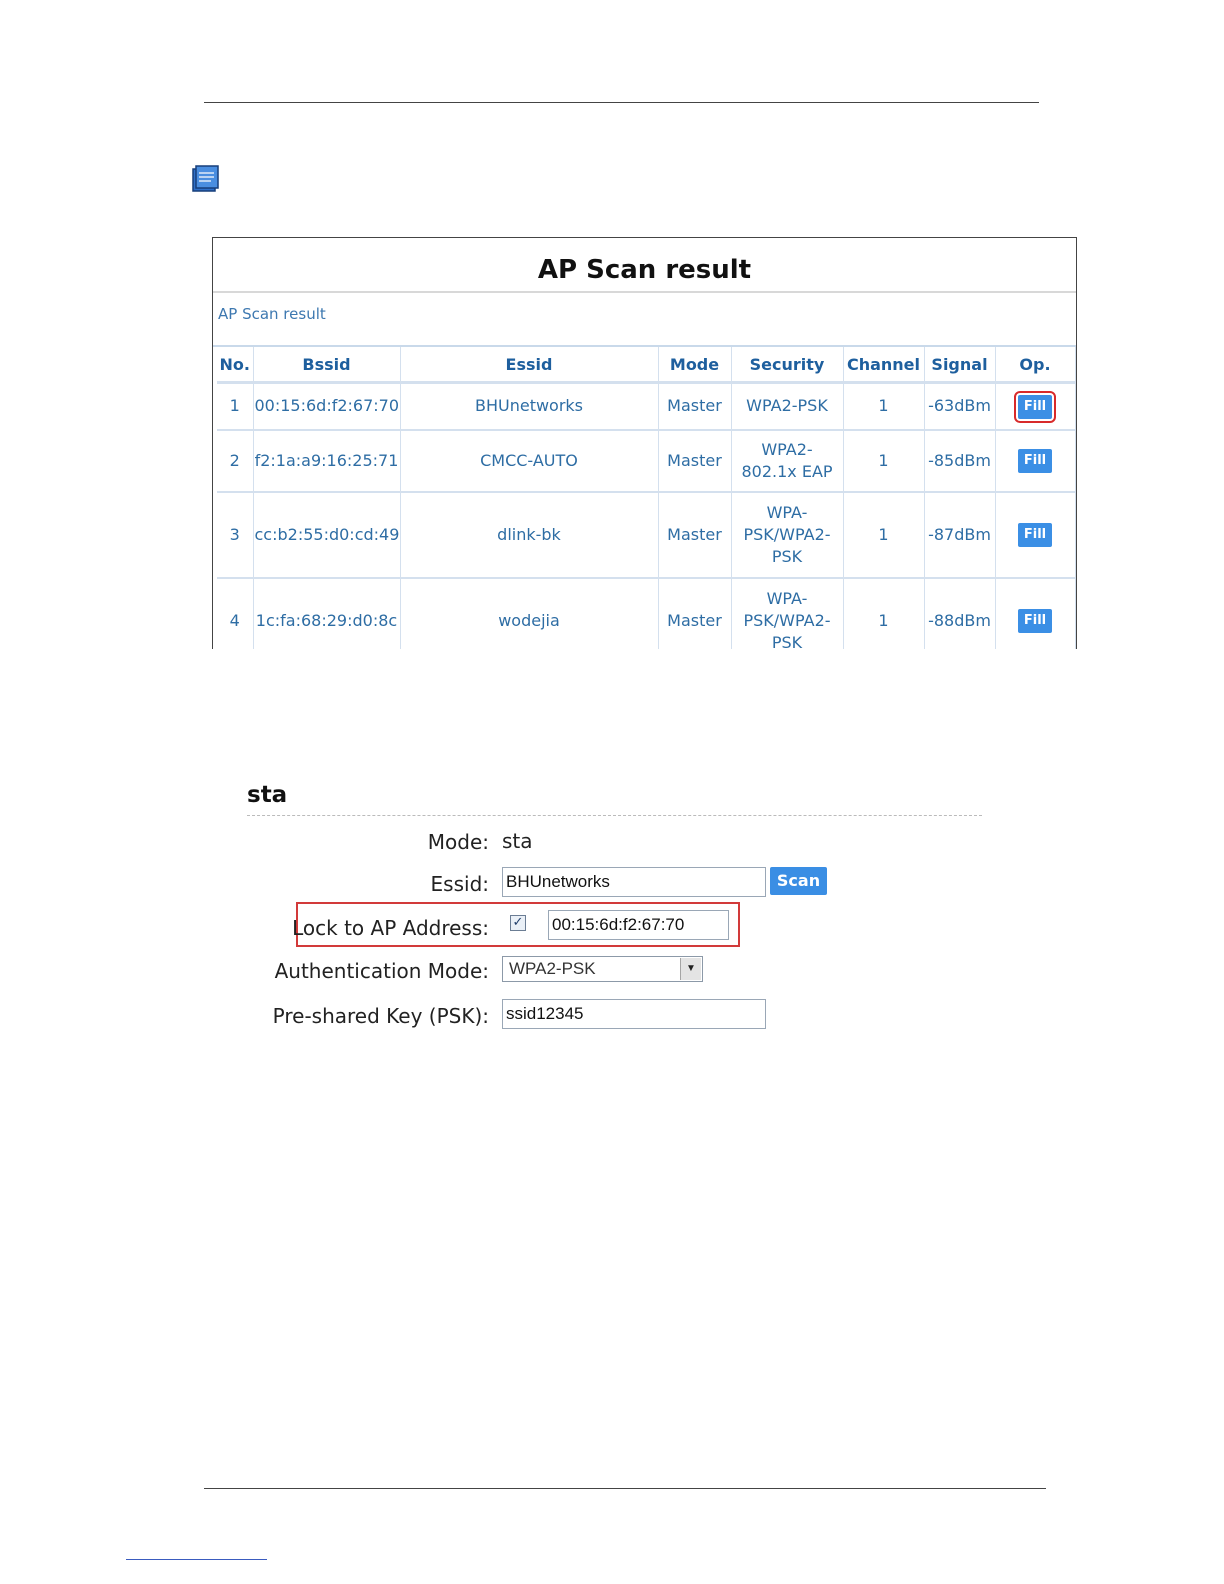 This screenshot has height=1584, width=1224. Describe the element at coordinates (884, 365) in the screenshot. I see `col-header-channel: Channel` at that location.